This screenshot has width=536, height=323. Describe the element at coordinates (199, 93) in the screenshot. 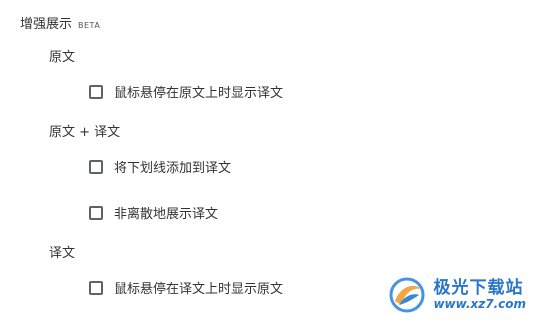

I see `option-label: 鼠标悬停在原文上时显示译文` at that location.